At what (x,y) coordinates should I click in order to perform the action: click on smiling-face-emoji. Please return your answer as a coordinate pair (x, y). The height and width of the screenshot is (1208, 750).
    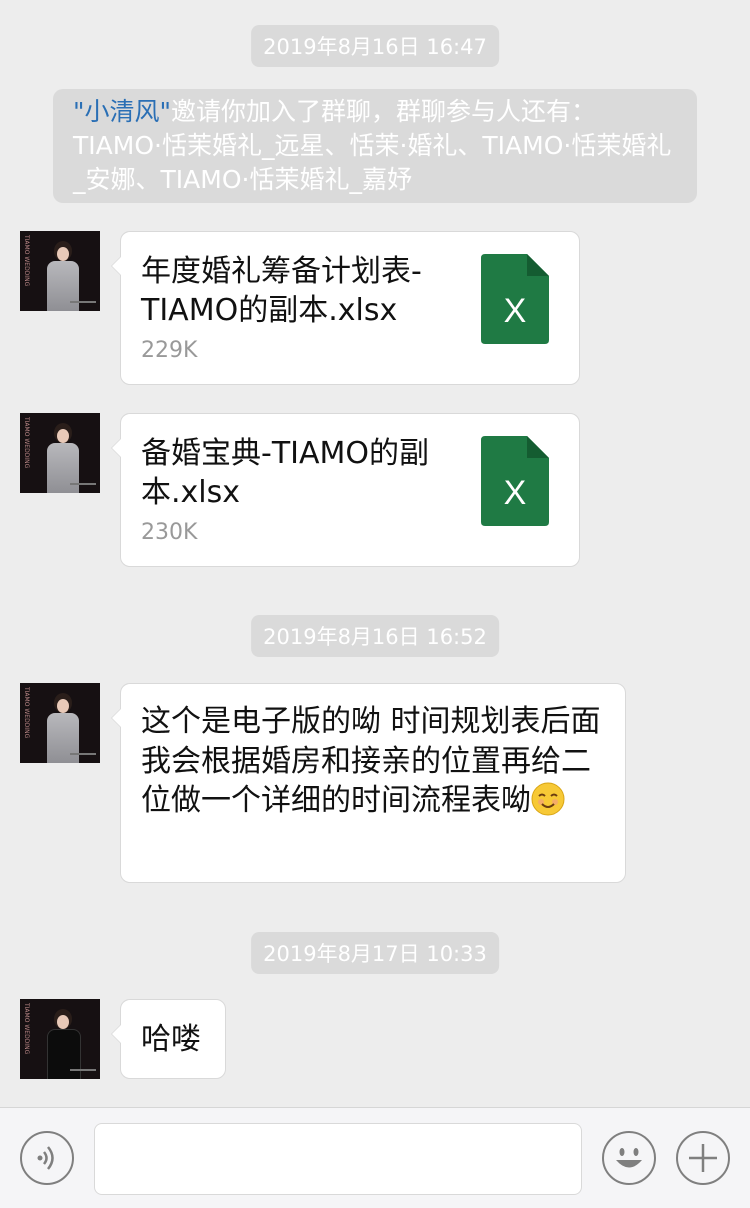
    Looking at the image, I should click on (548, 799).